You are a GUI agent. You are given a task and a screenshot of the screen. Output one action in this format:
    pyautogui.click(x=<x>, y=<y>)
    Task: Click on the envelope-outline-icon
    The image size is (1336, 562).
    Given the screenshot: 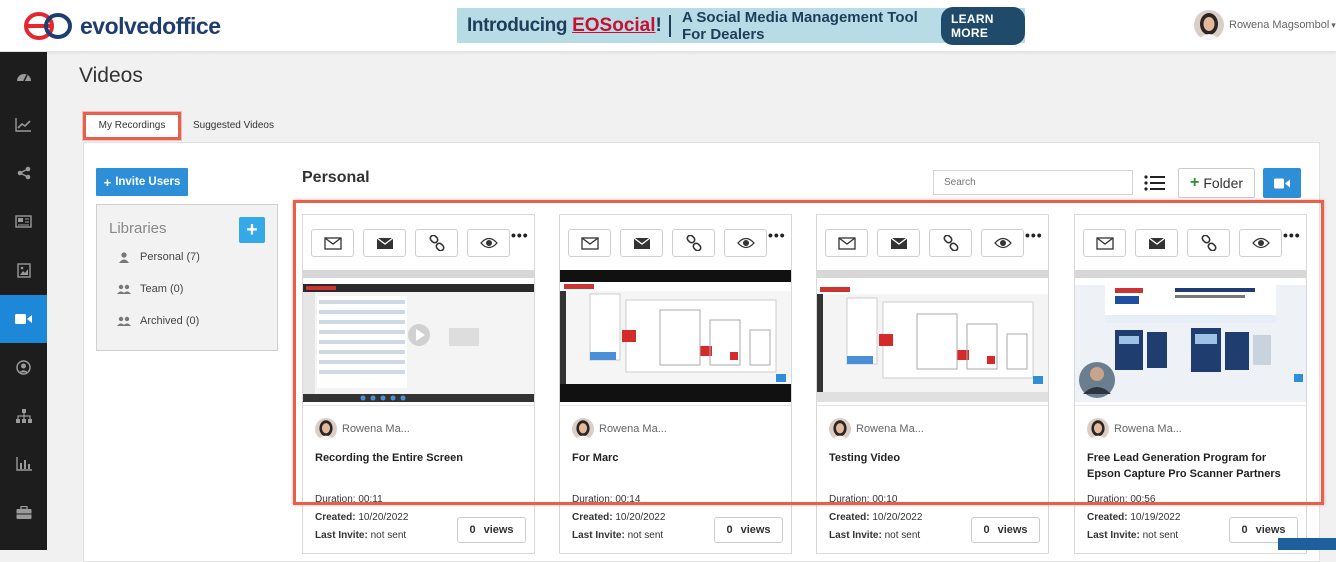 What is the action you would take?
    pyautogui.click(x=1104, y=243)
    